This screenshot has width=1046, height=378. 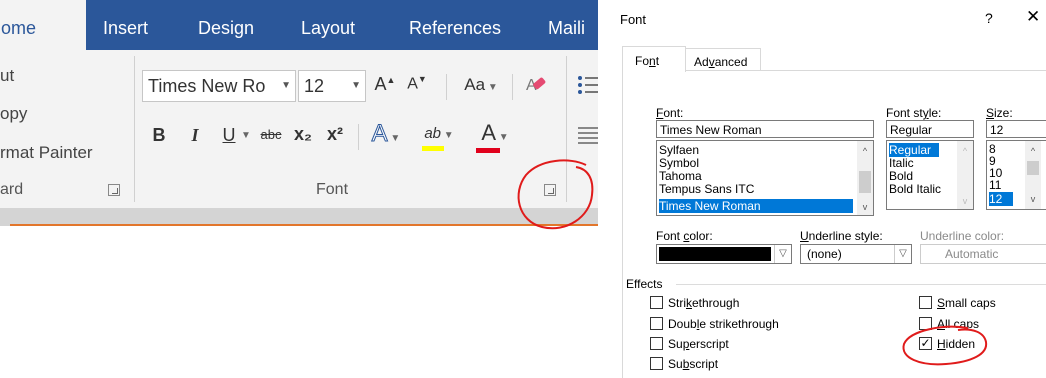 I want to click on list-item: 11, so click(x=995, y=185).